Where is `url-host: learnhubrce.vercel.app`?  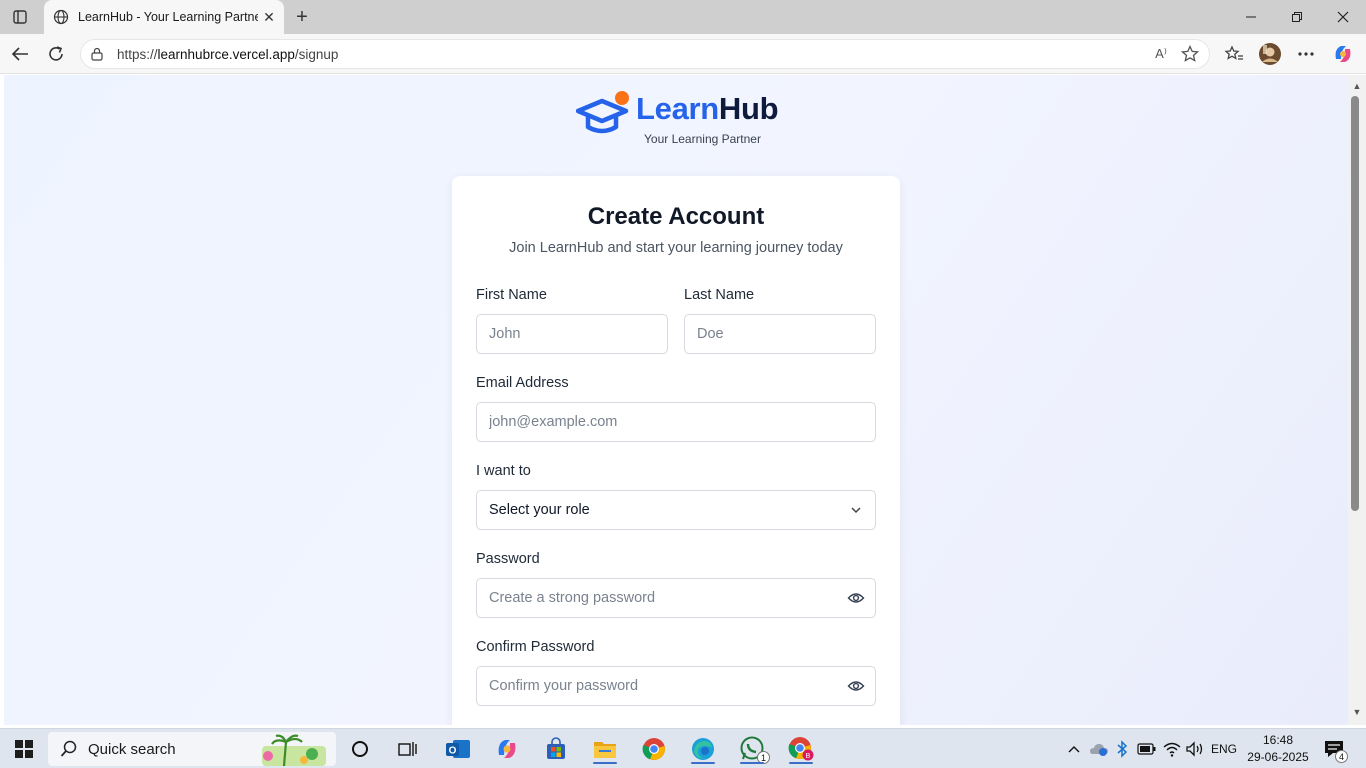
url-host: learnhubrce.vercel.app is located at coordinates (226, 54).